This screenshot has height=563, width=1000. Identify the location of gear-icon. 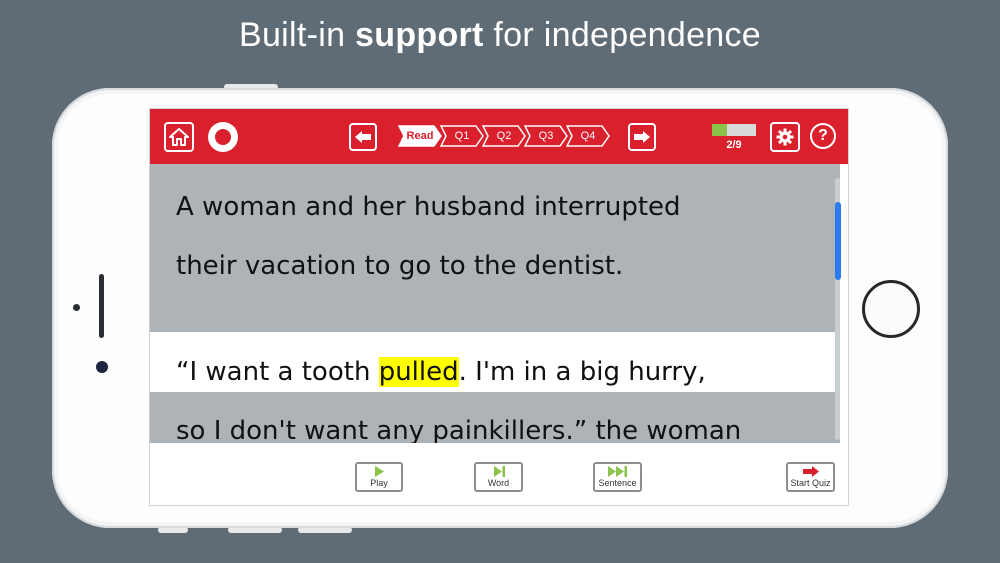
(785, 137).